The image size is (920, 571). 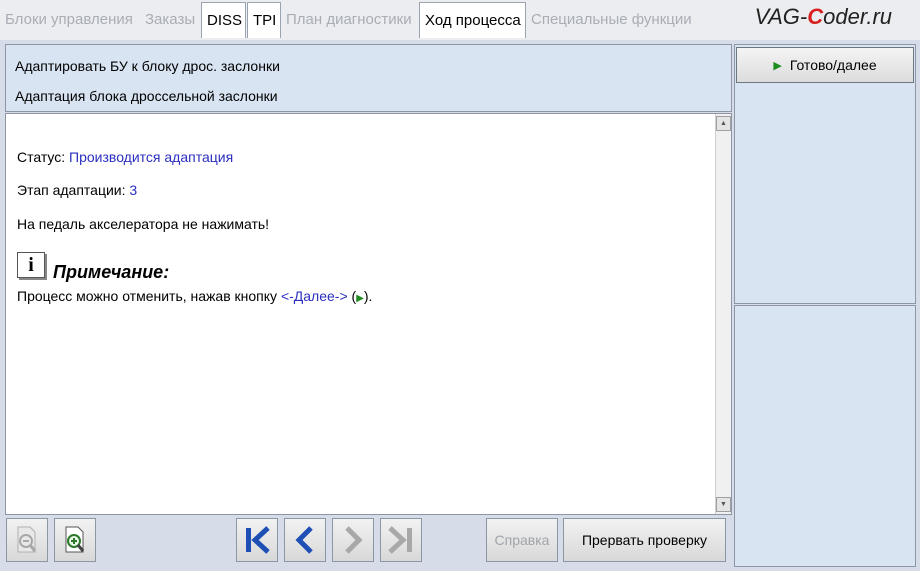 What do you see at coordinates (612, 20) in the screenshot?
I see `tab-special-functions: Специальные функции` at bounding box center [612, 20].